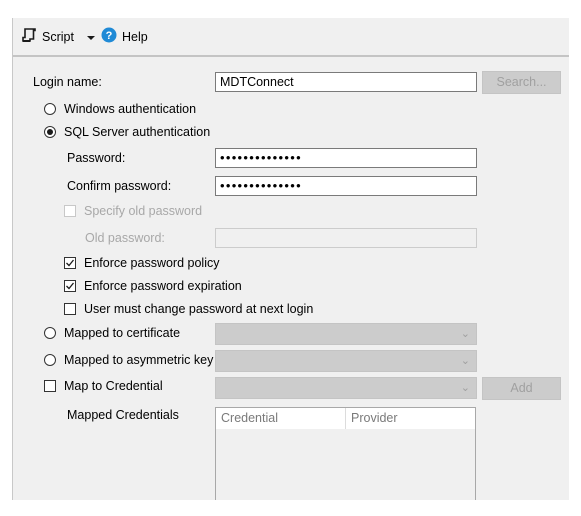 Image resolution: width=581 pixels, height=516 pixels. What do you see at coordinates (123, 415) in the screenshot?
I see `mapped-credentials-label: Mapped Credentials` at bounding box center [123, 415].